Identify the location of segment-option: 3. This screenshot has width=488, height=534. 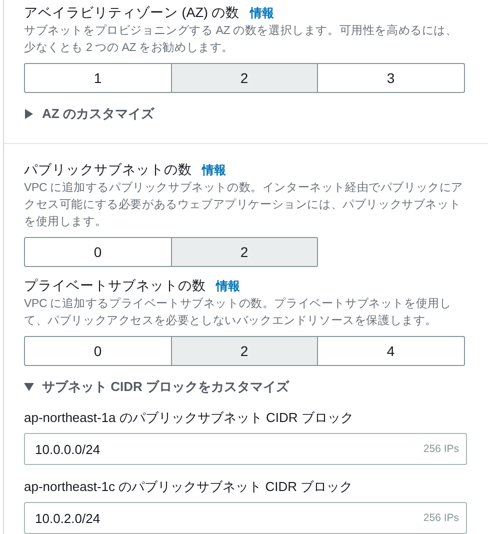
(390, 78).